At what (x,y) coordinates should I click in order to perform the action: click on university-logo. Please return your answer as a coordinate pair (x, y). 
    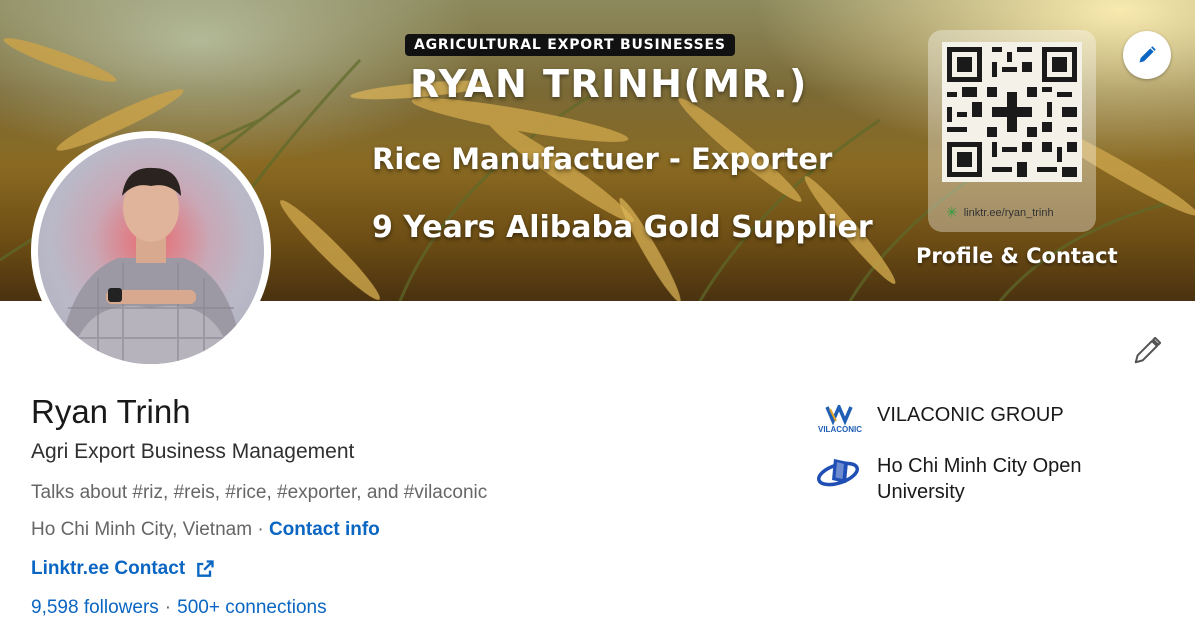
    Looking at the image, I should click on (840, 471).